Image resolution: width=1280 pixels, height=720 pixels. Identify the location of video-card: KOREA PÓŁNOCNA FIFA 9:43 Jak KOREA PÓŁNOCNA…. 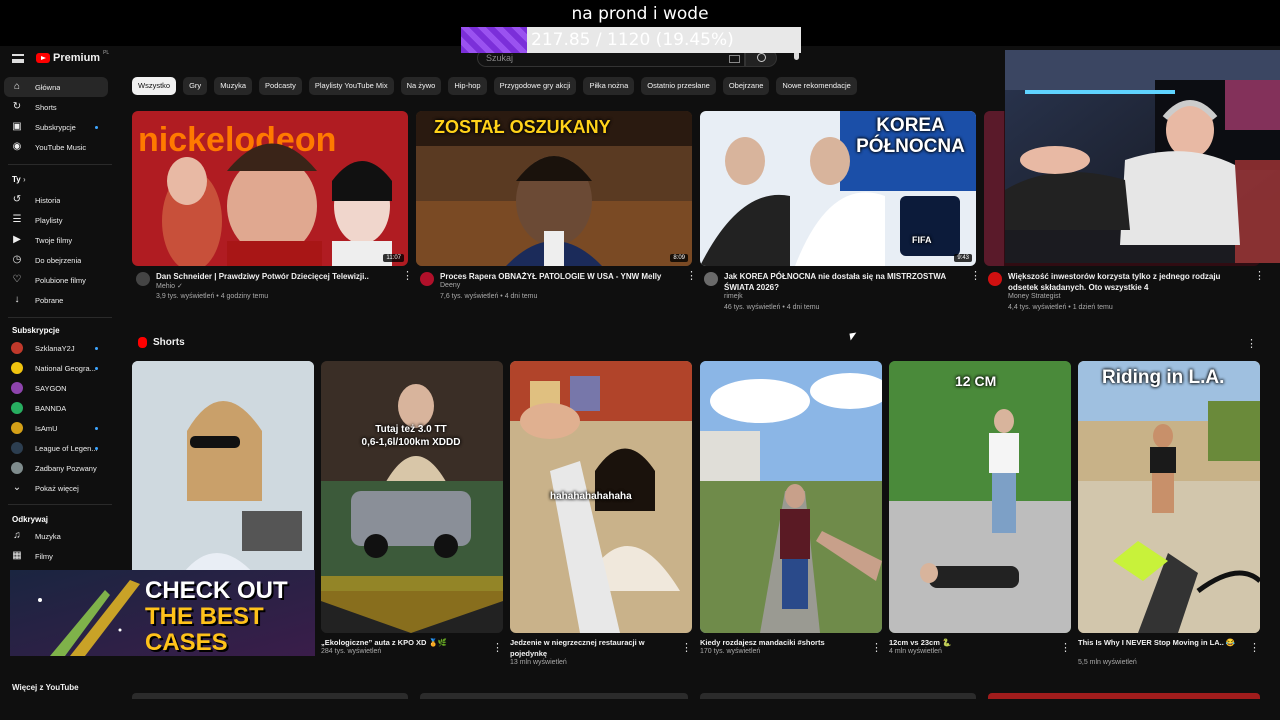
(840, 218).